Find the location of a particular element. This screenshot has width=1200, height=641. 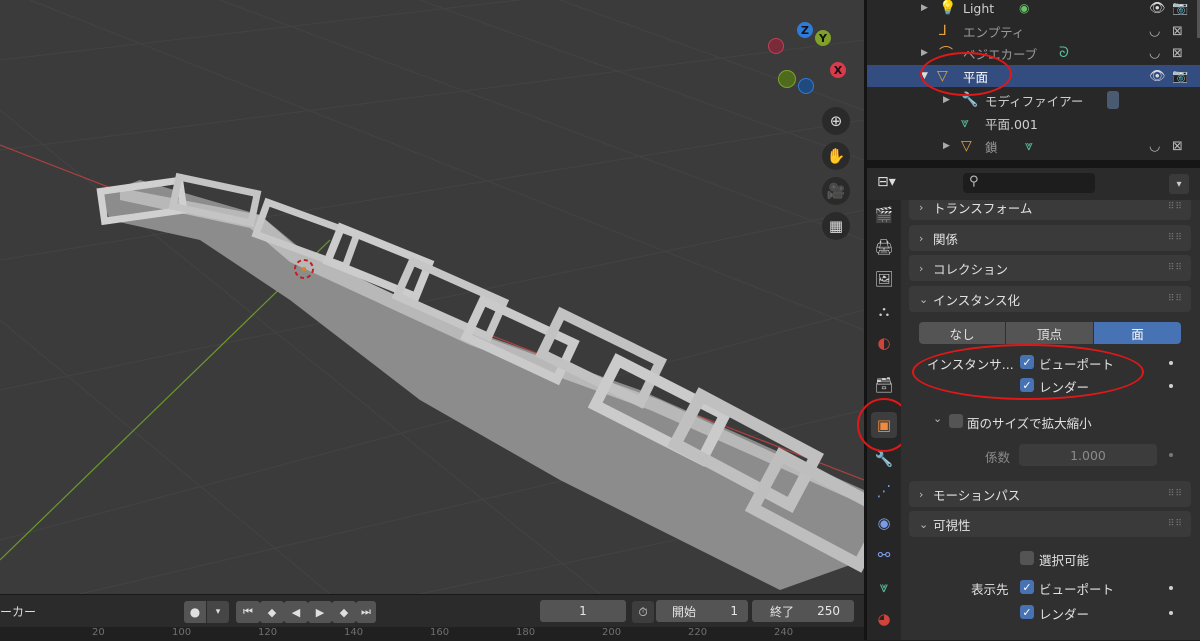

constraints-icon: ⚯ is located at coordinates (884, 555).